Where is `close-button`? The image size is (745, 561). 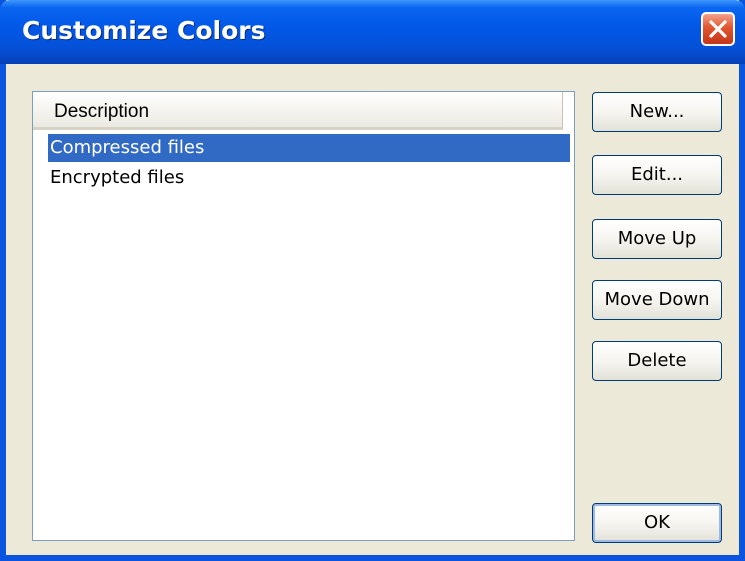
close-button is located at coordinates (718, 29).